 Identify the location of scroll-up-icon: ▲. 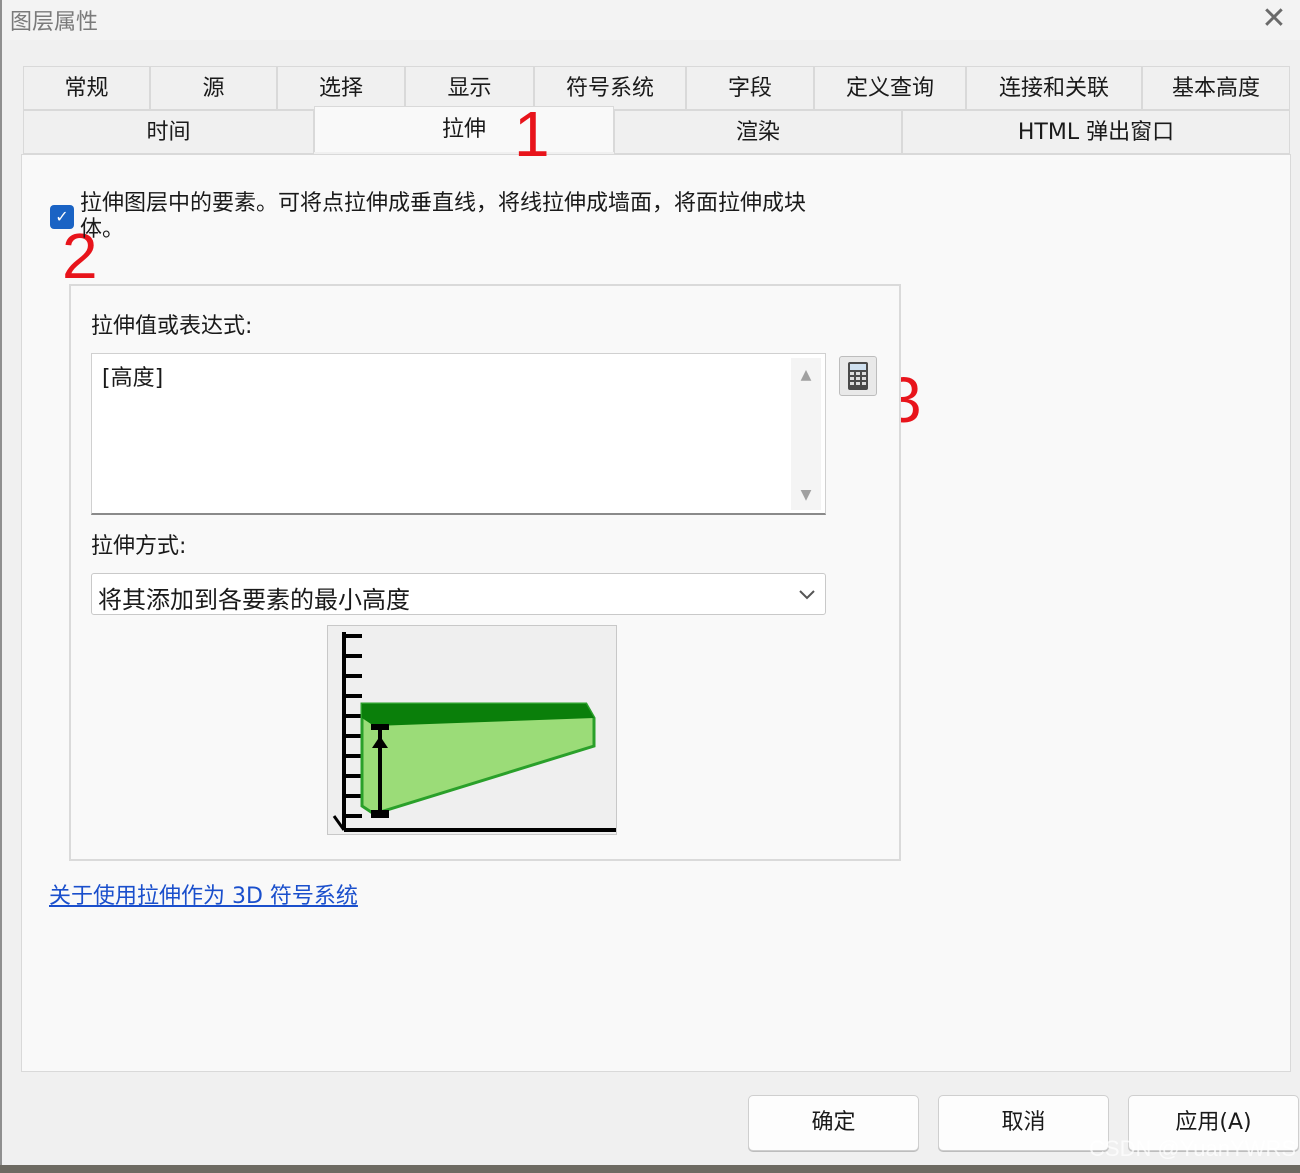
(806, 375).